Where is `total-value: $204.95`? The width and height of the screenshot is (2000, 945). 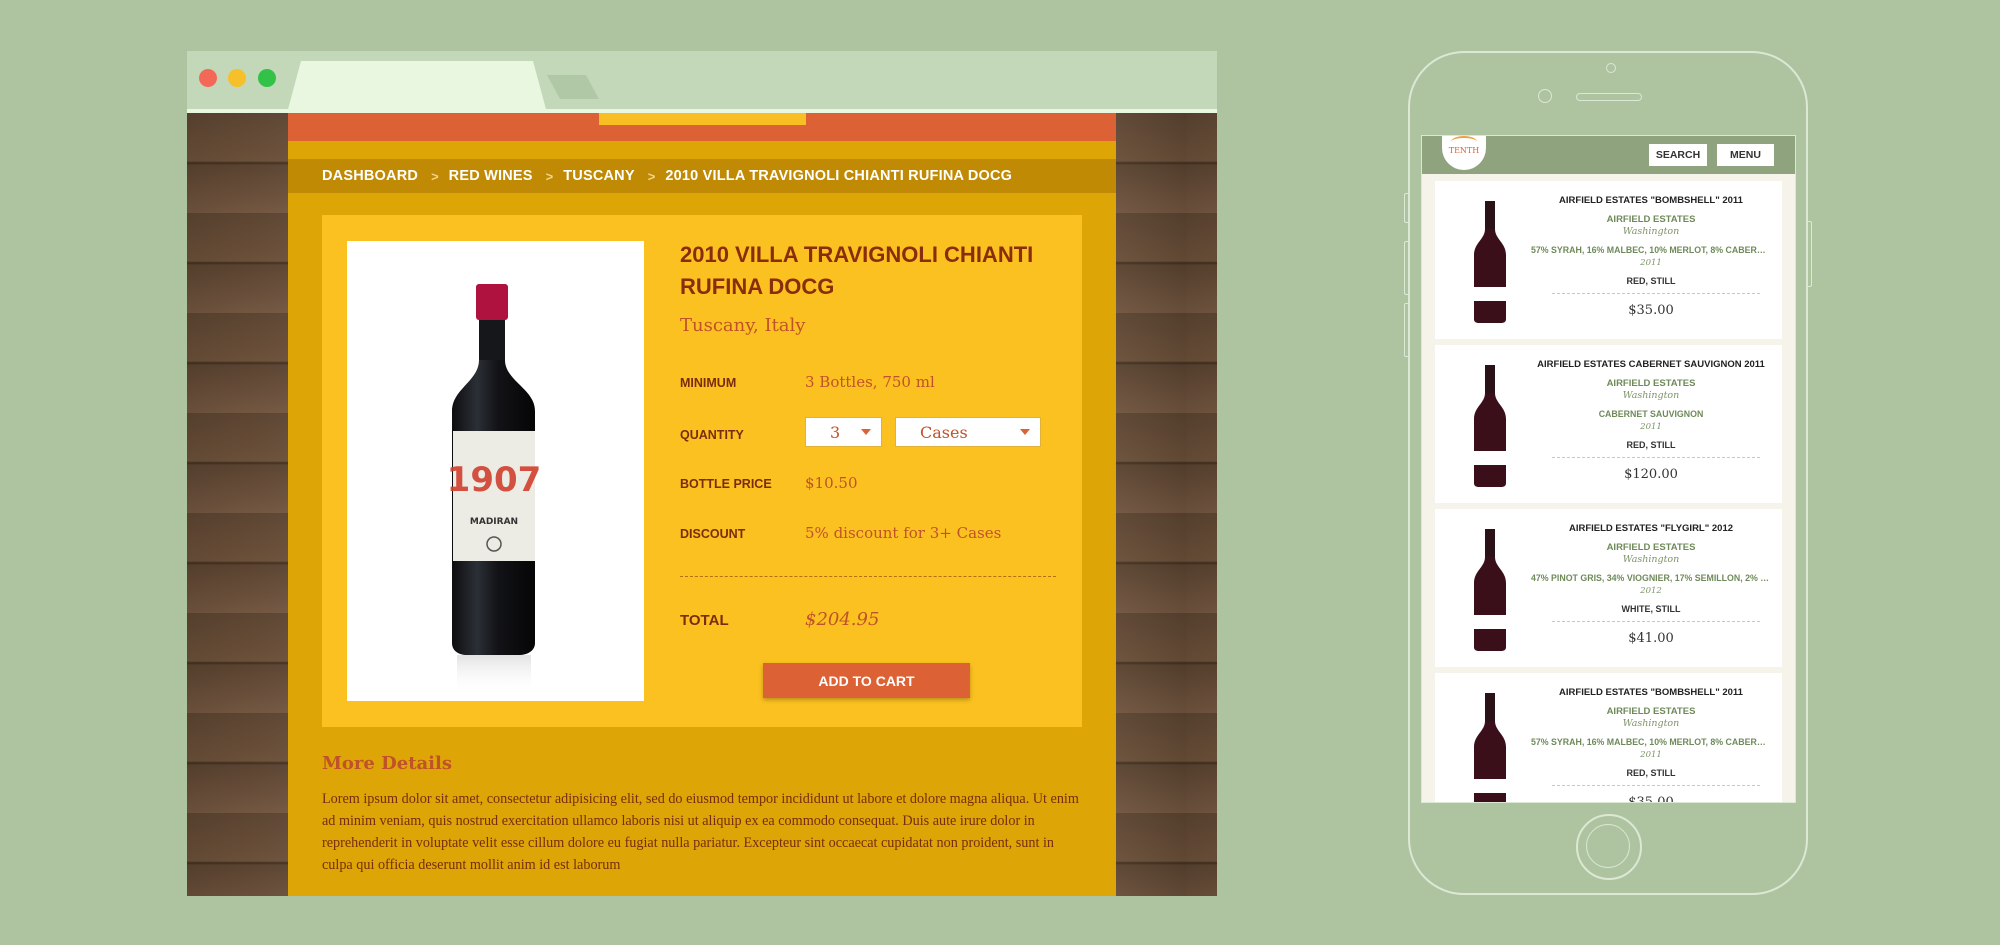
total-value: $204.95 is located at coordinates (842, 619).